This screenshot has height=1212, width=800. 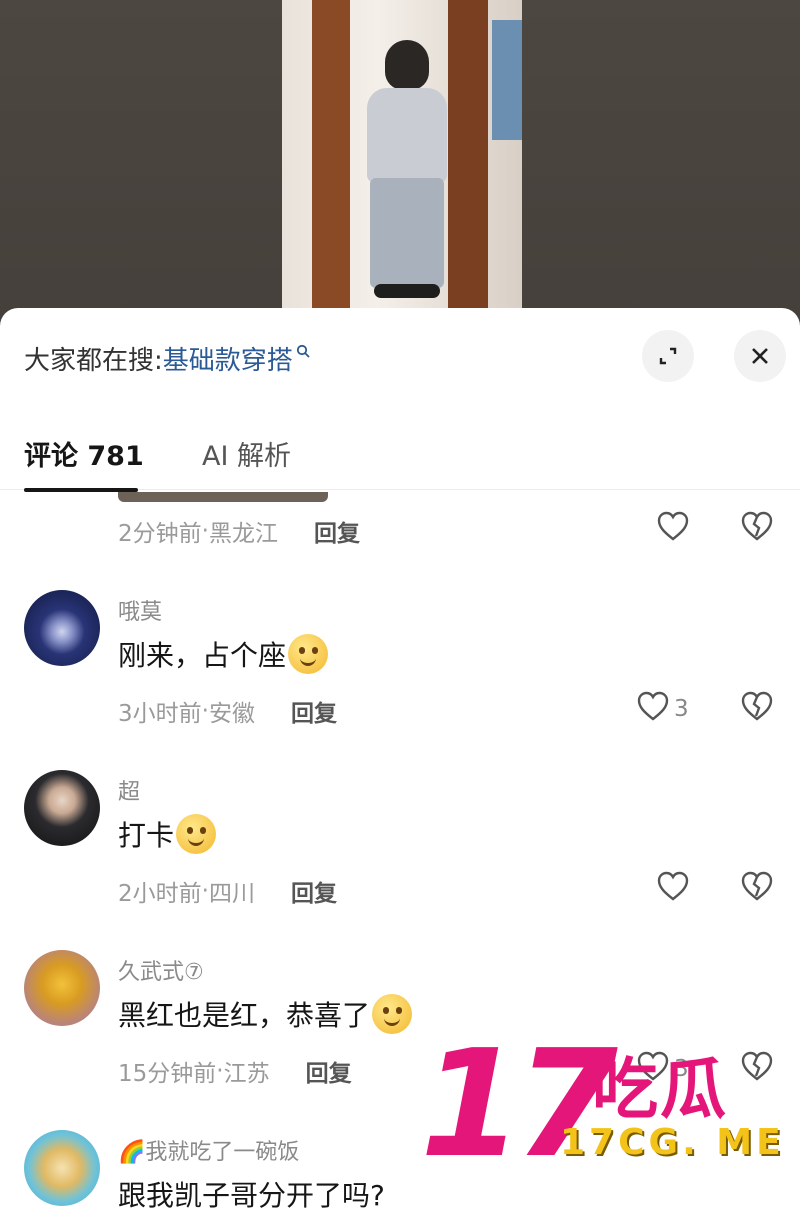 I want to click on comment-meta: 2分钟前 · 黑龙江 回复, so click(x=239, y=531).